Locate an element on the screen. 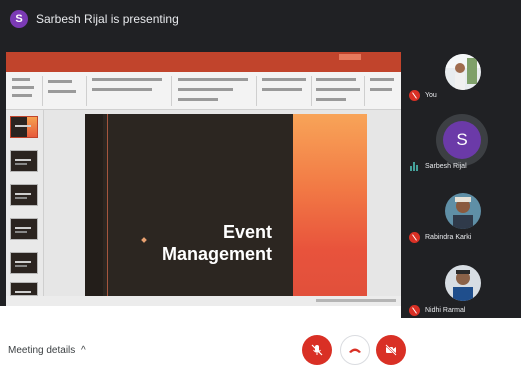 This screenshot has width=521, height=368. presenting-bar: S Sarbesh Rijal is presenting is located at coordinates (260, 19).